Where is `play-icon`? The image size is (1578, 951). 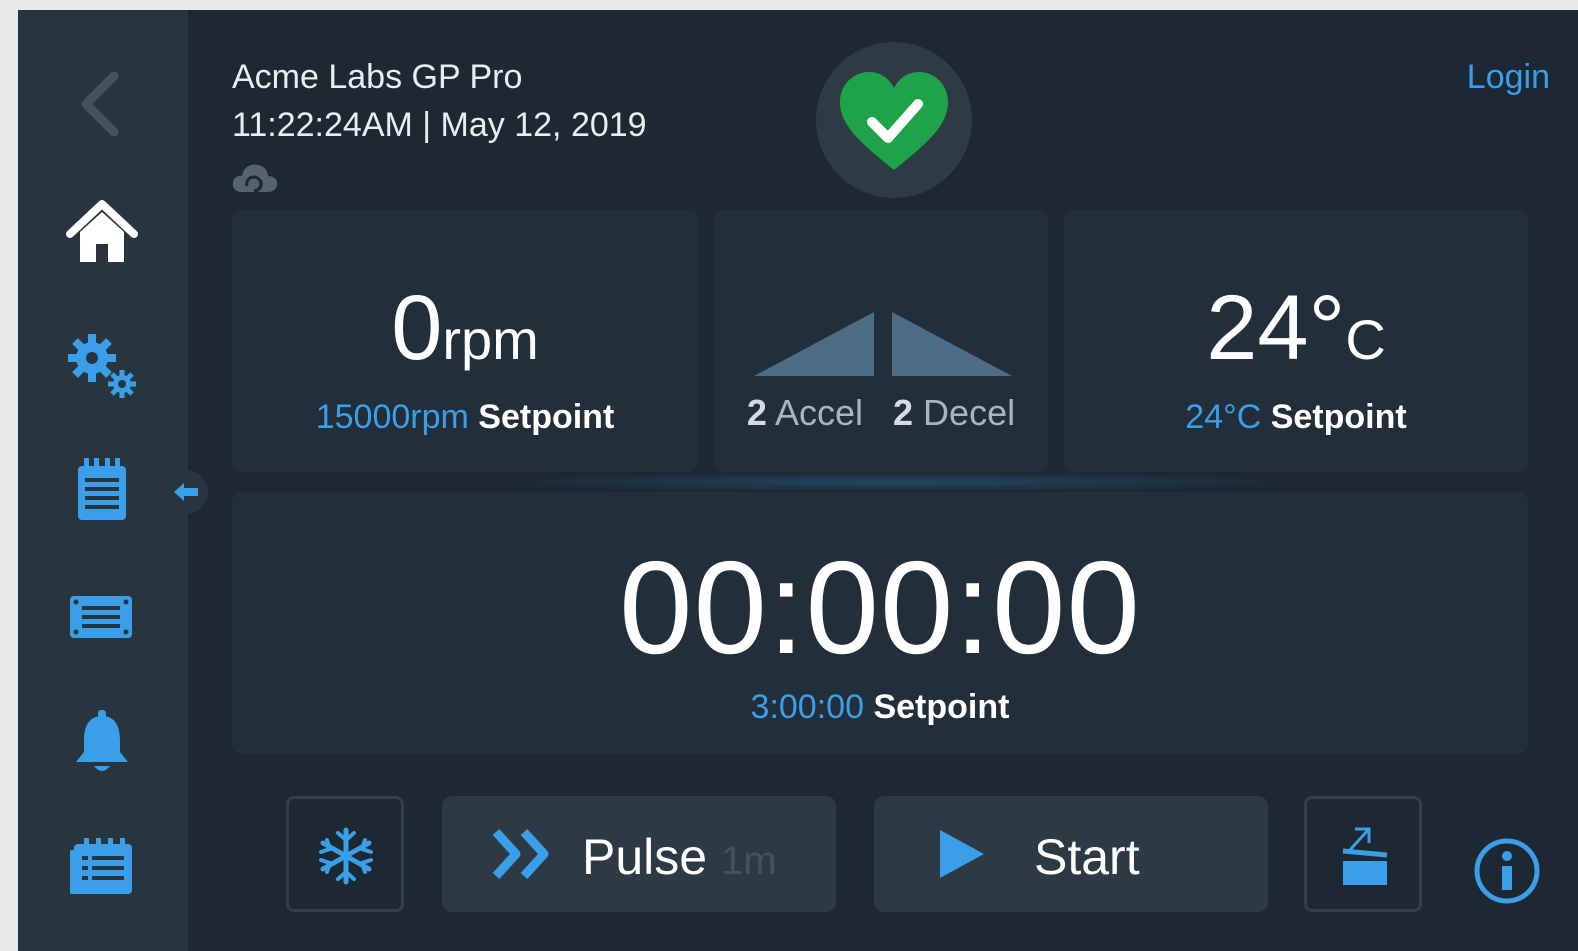
play-icon is located at coordinates (962, 854).